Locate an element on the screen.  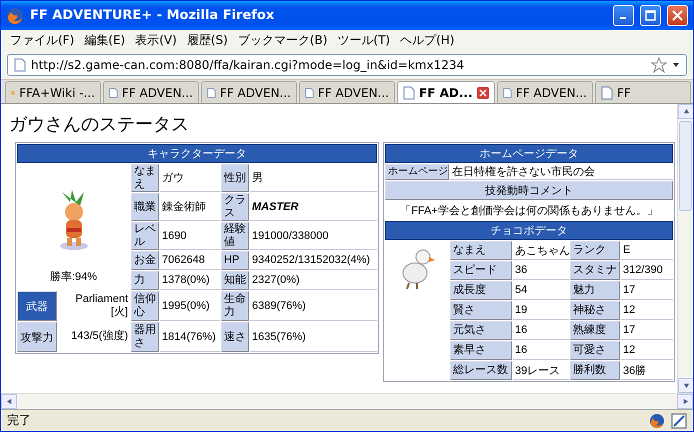
stat-label: クラス is located at coordinates (235, 207).